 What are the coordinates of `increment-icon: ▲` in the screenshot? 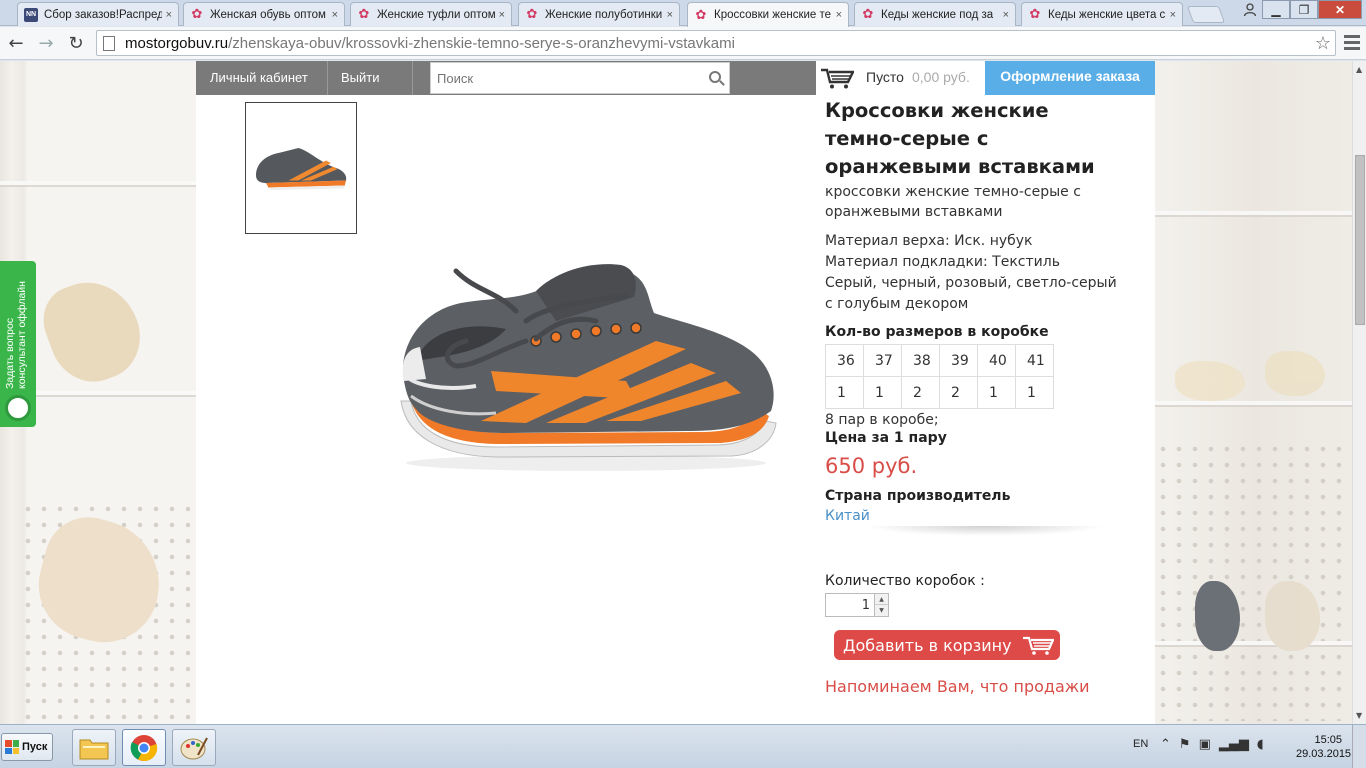 It's located at (881, 599).